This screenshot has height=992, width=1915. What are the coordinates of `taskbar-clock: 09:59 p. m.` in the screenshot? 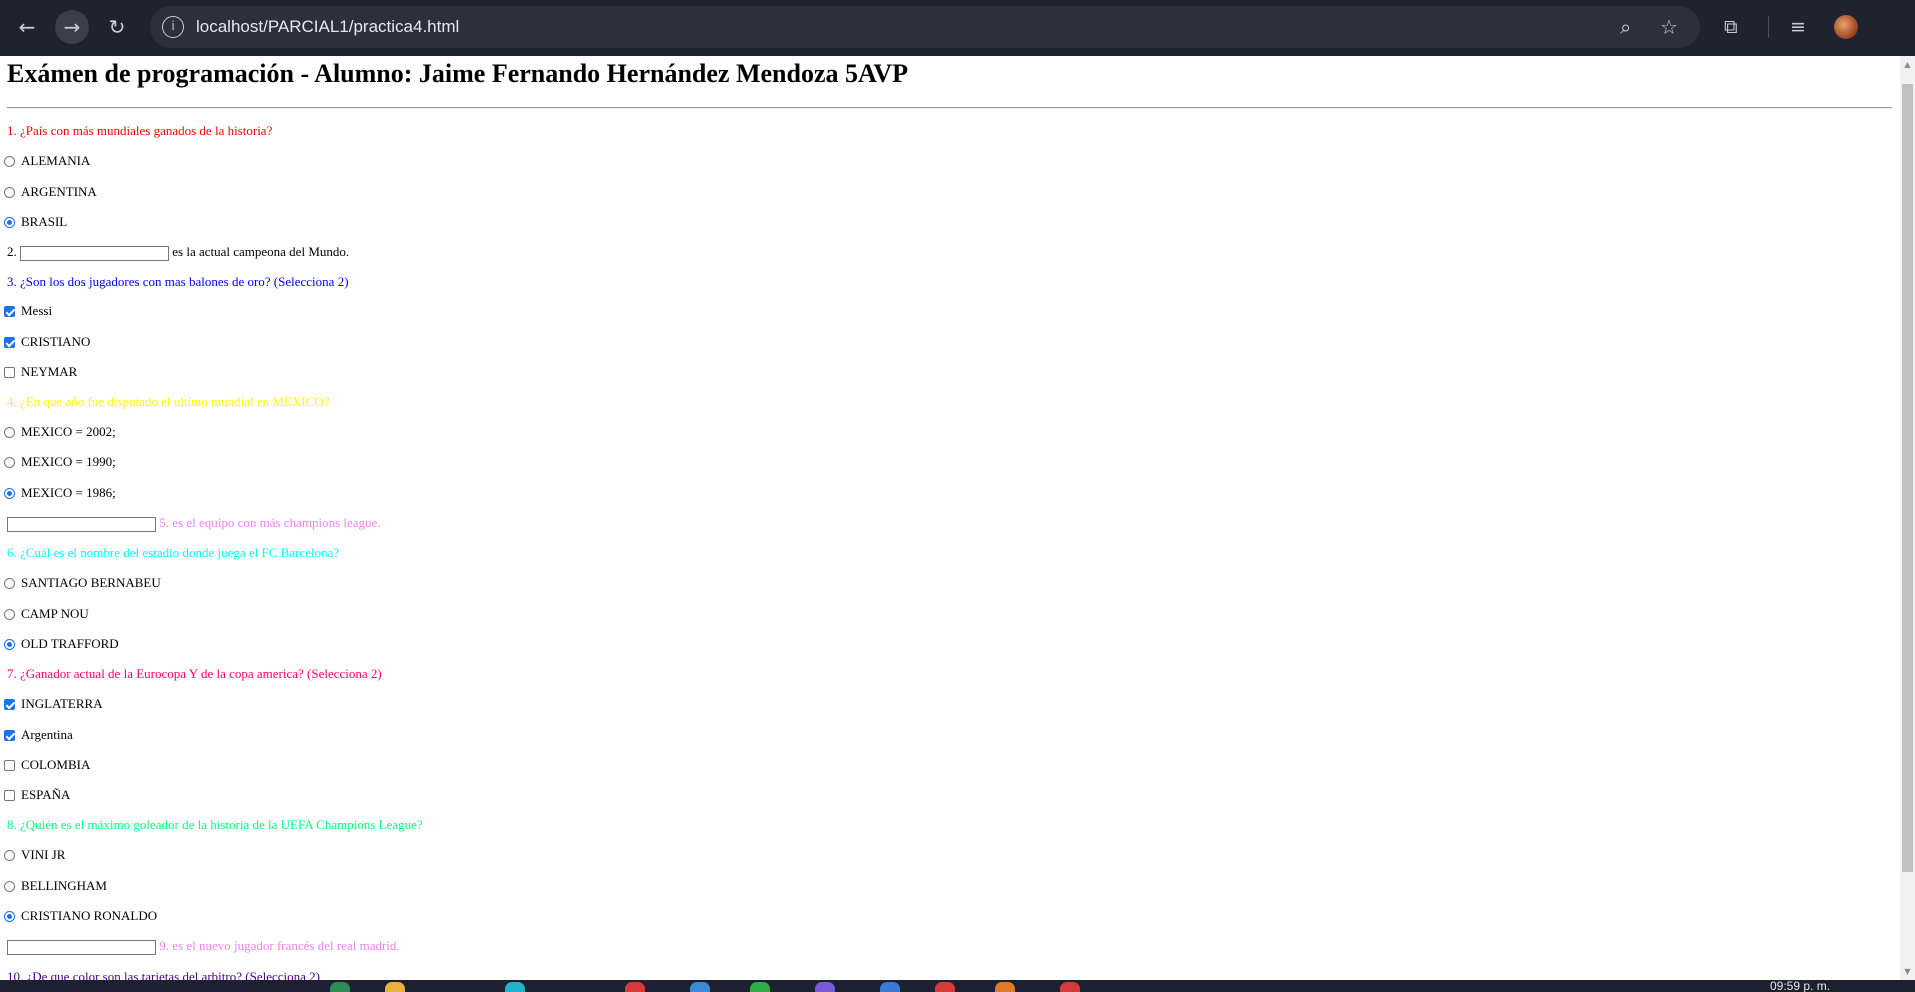 It's located at (1800, 986).